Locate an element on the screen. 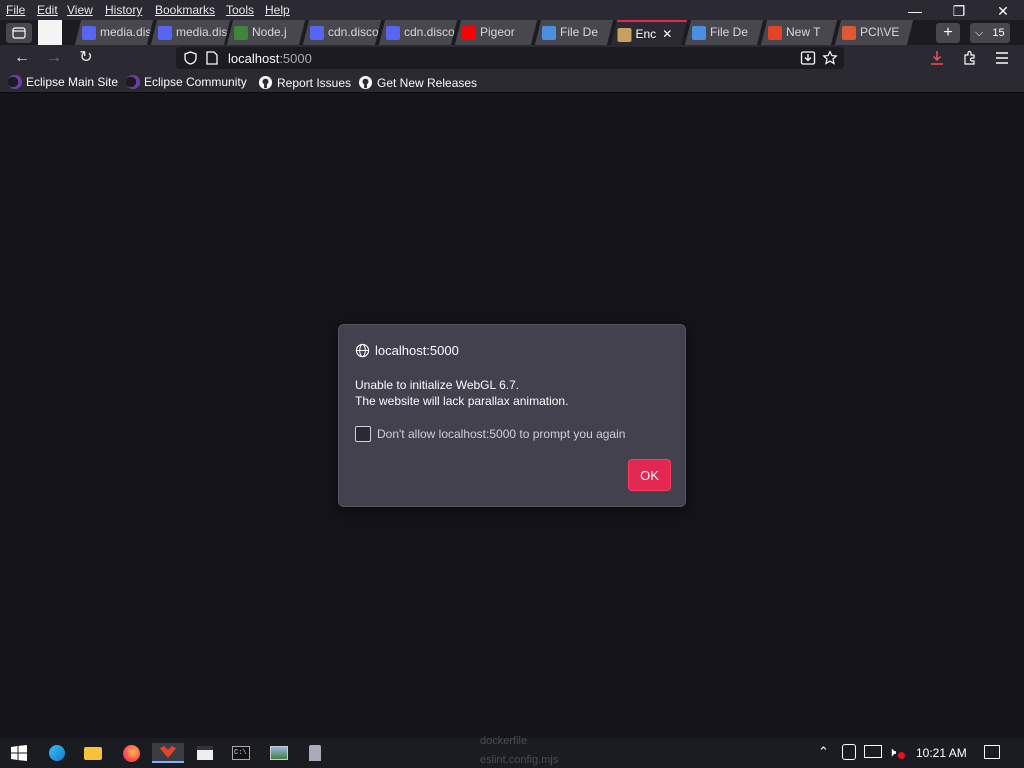  window-controls: — ❐ ✕ is located at coordinates (959, 10).